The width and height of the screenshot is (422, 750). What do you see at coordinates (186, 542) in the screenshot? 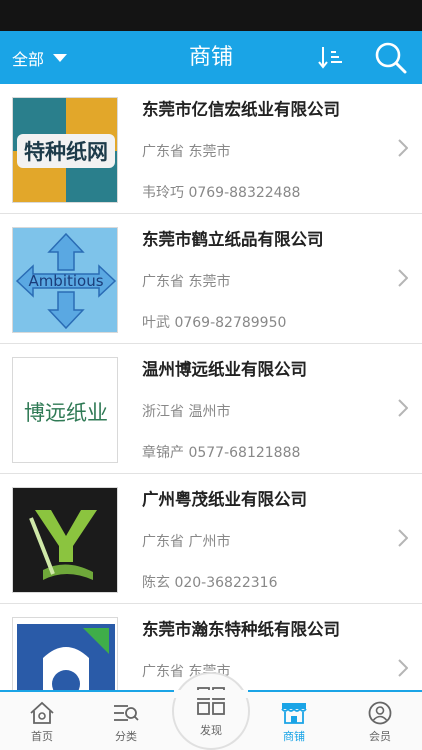
I see `shop-region: 广东省 广州市` at bounding box center [186, 542].